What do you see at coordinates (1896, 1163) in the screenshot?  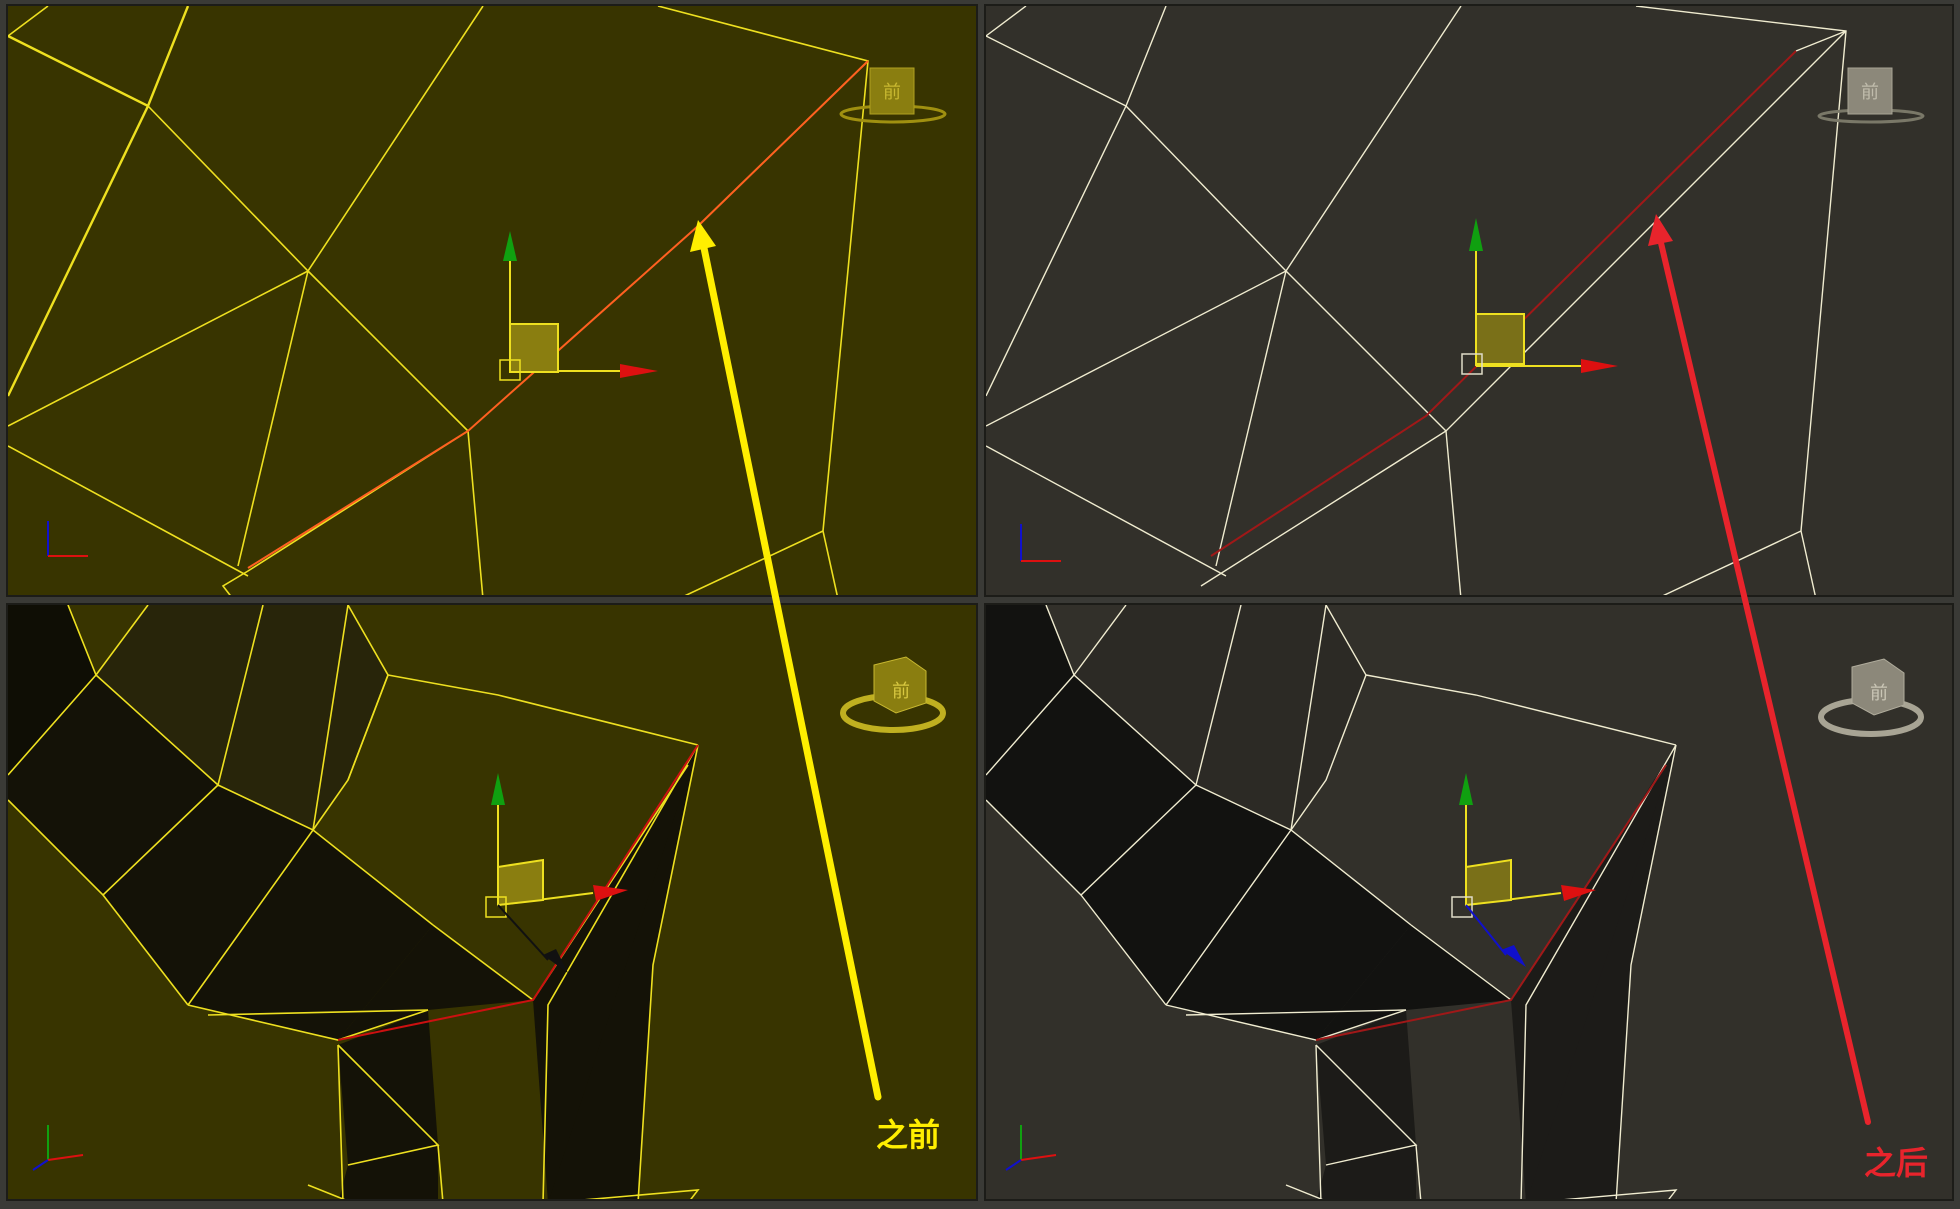 I see `after-label: 之后` at bounding box center [1896, 1163].